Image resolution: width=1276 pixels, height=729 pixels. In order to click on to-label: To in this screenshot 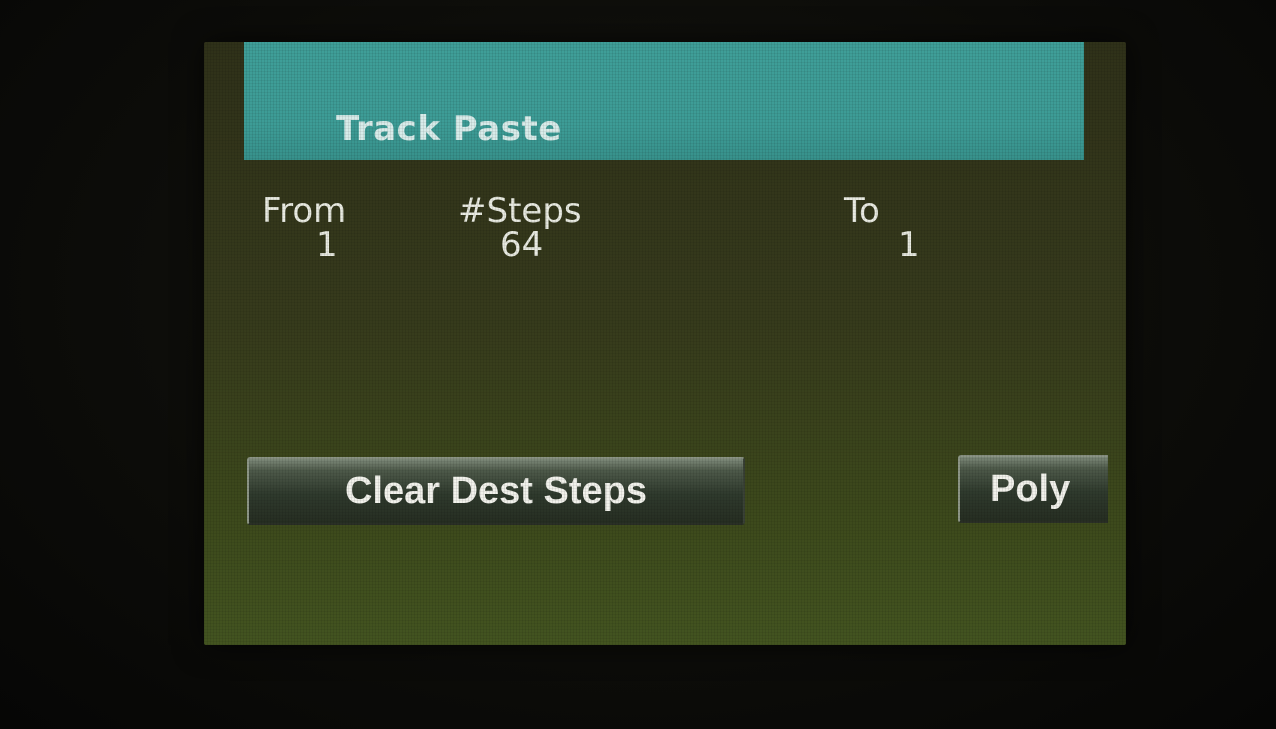, I will do `click(862, 211)`.